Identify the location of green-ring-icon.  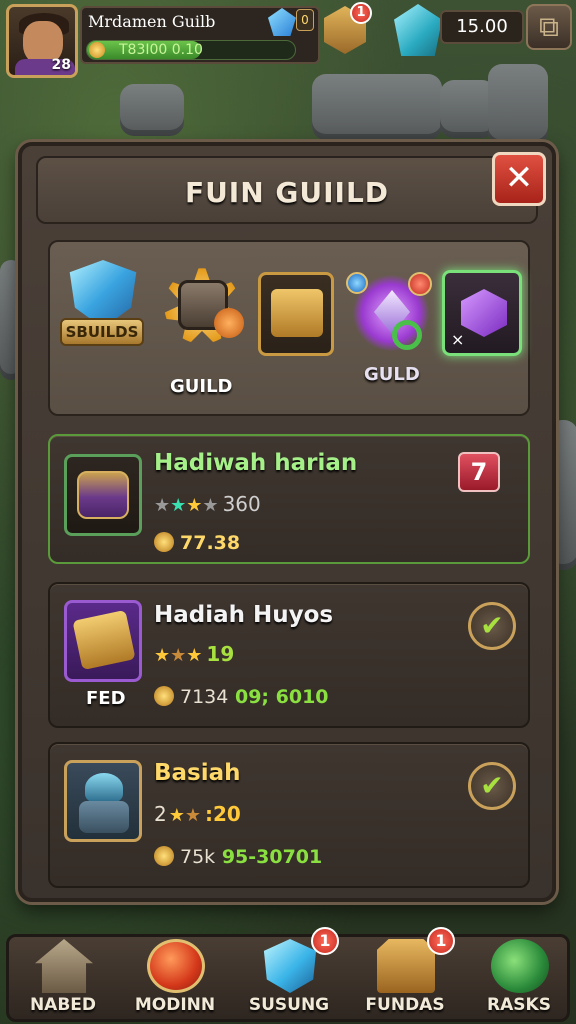
(407, 335).